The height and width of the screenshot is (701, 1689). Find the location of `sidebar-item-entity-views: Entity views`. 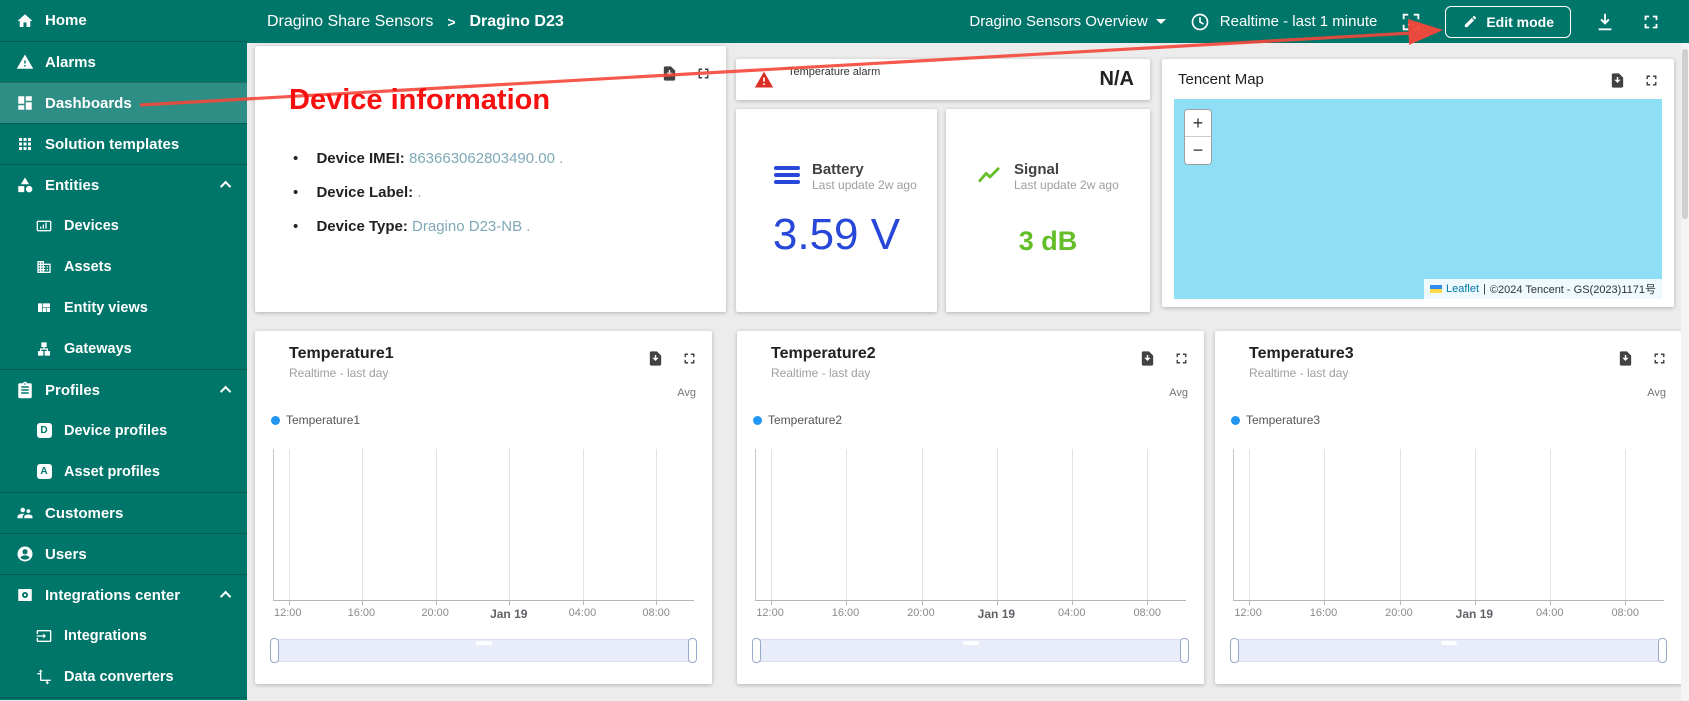

sidebar-item-entity-views: Entity views is located at coordinates (123, 307).